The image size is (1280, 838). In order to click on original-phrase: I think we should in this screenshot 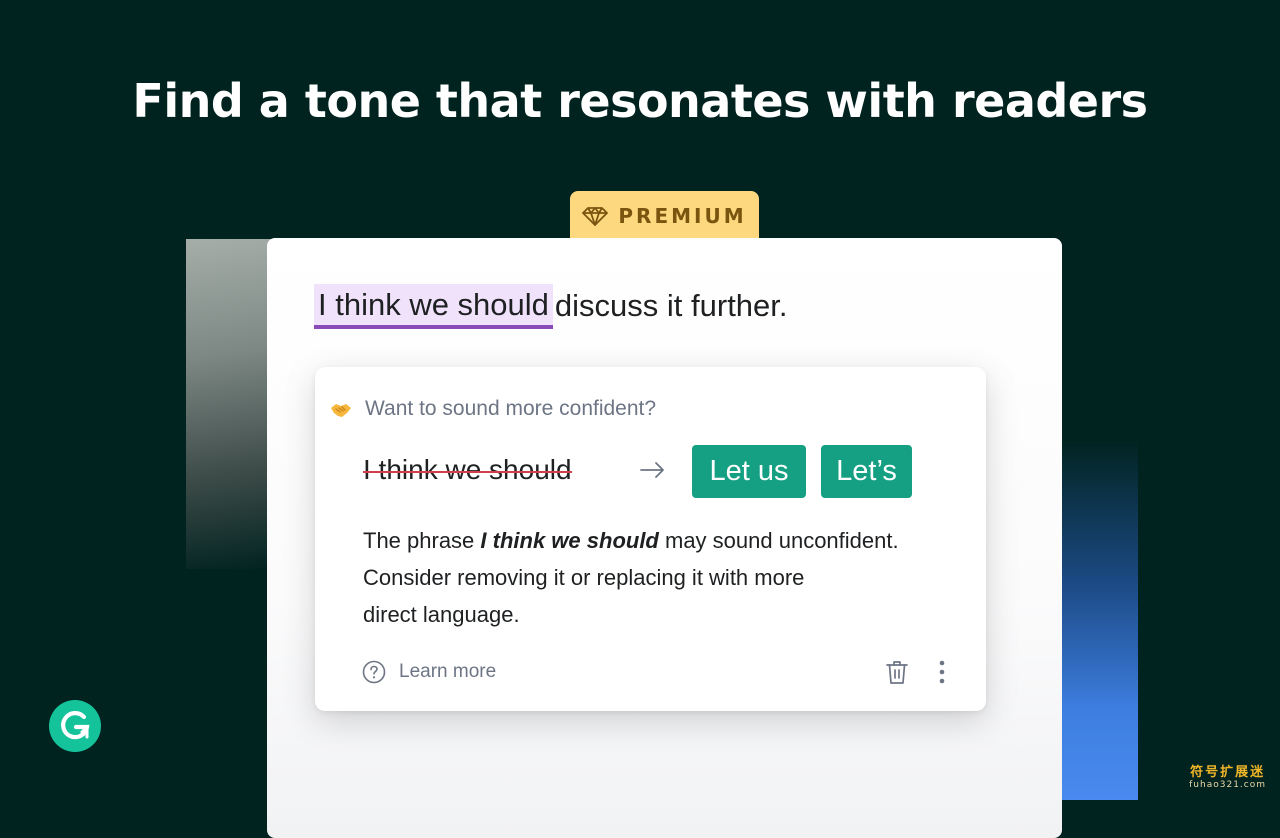, I will do `click(467, 470)`.